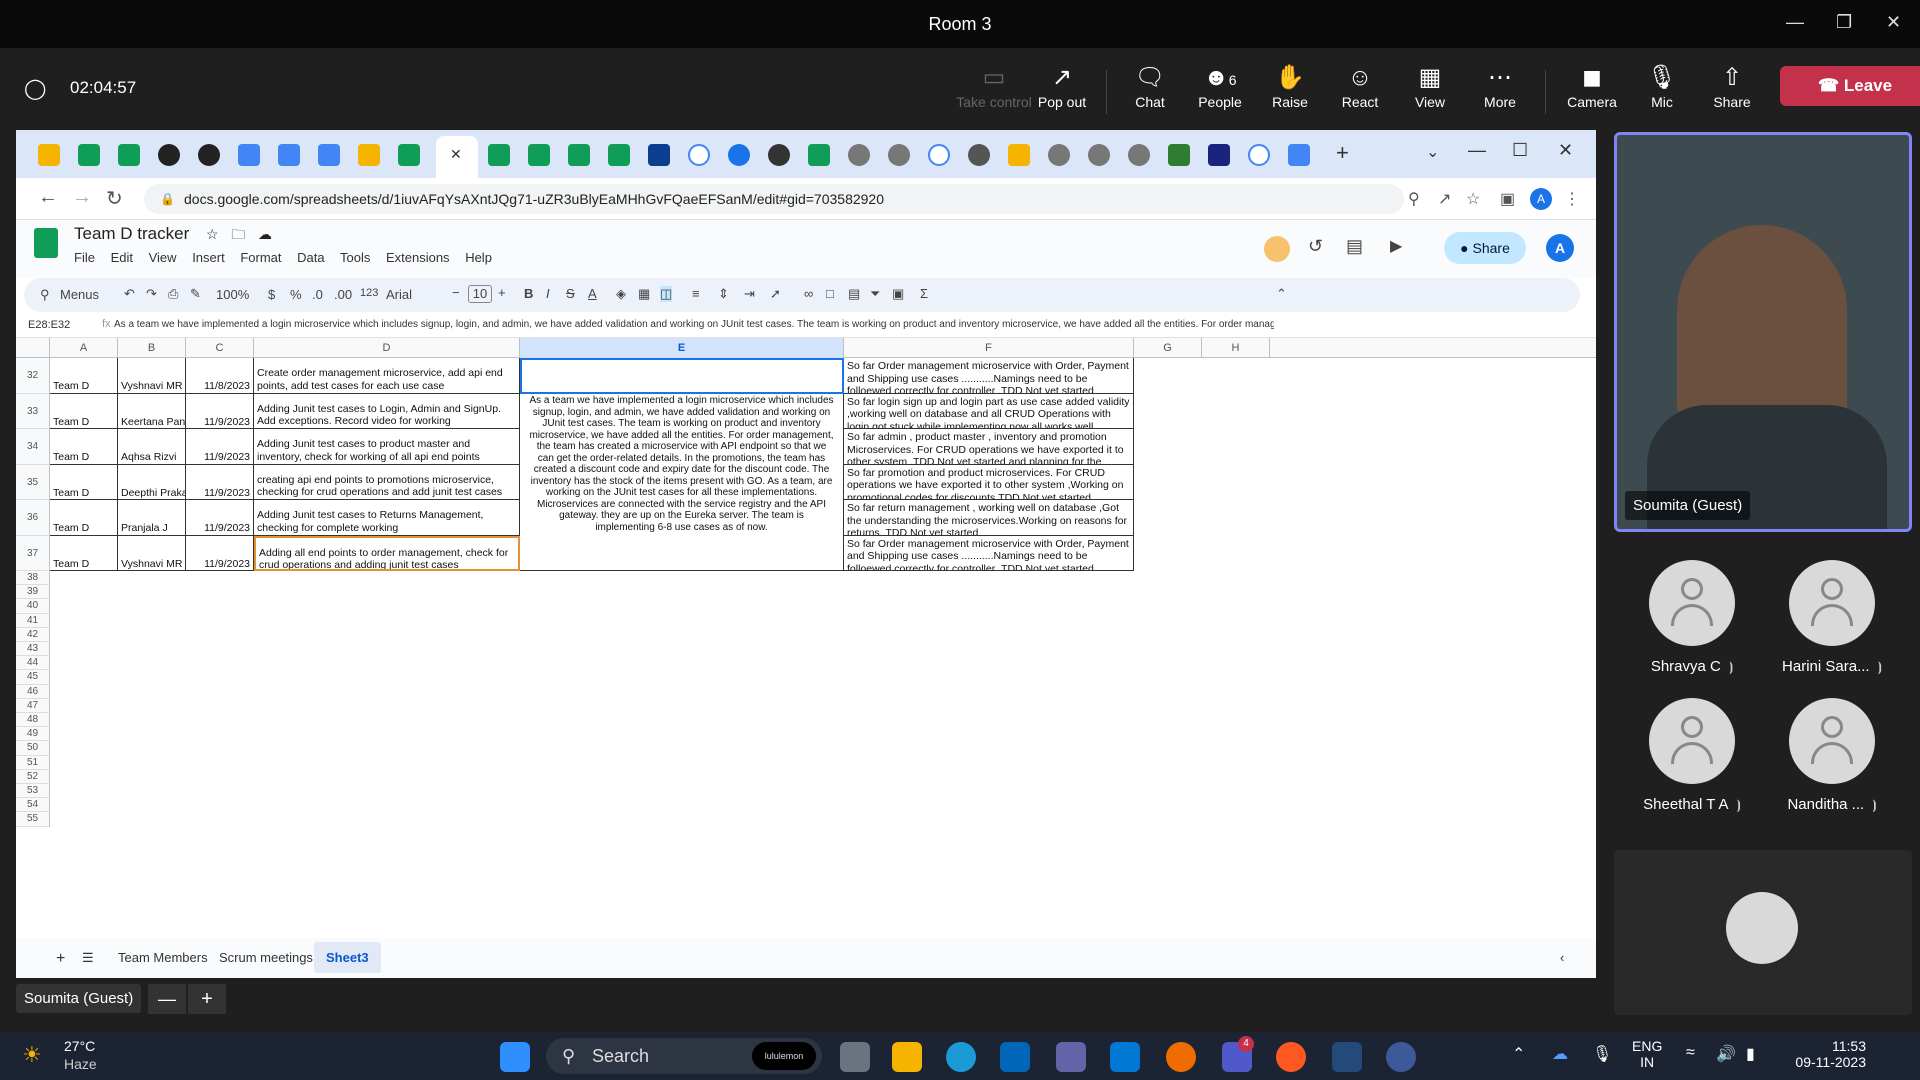 The height and width of the screenshot is (1080, 1920). I want to click on paint-format-icon: ✎, so click(195, 294).